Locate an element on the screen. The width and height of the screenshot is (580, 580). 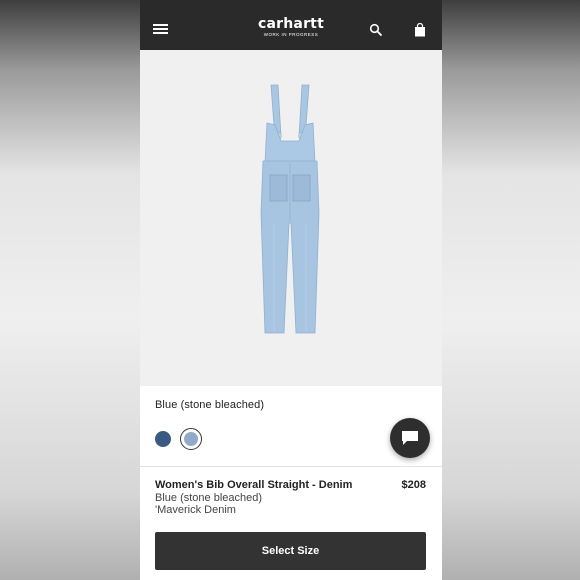
brand-tagline: WORK IN PROGRESS is located at coordinates (291, 34).